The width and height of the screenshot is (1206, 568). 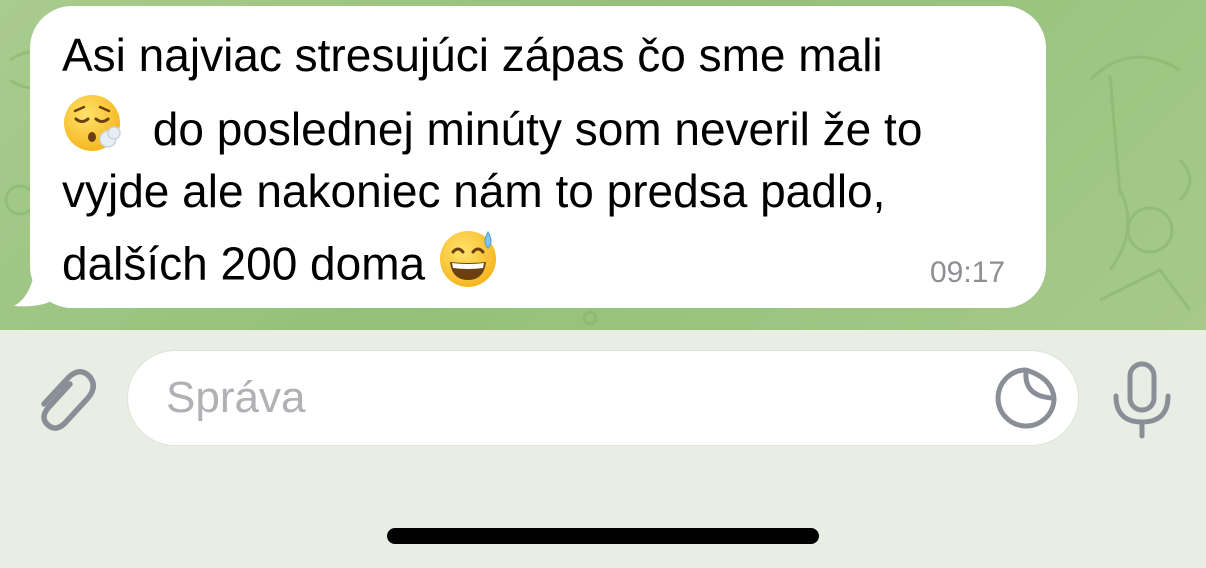 I want to click on message-line-2-wrap: do poslednej minúty som neveril že to, so click(x=492, y=125).